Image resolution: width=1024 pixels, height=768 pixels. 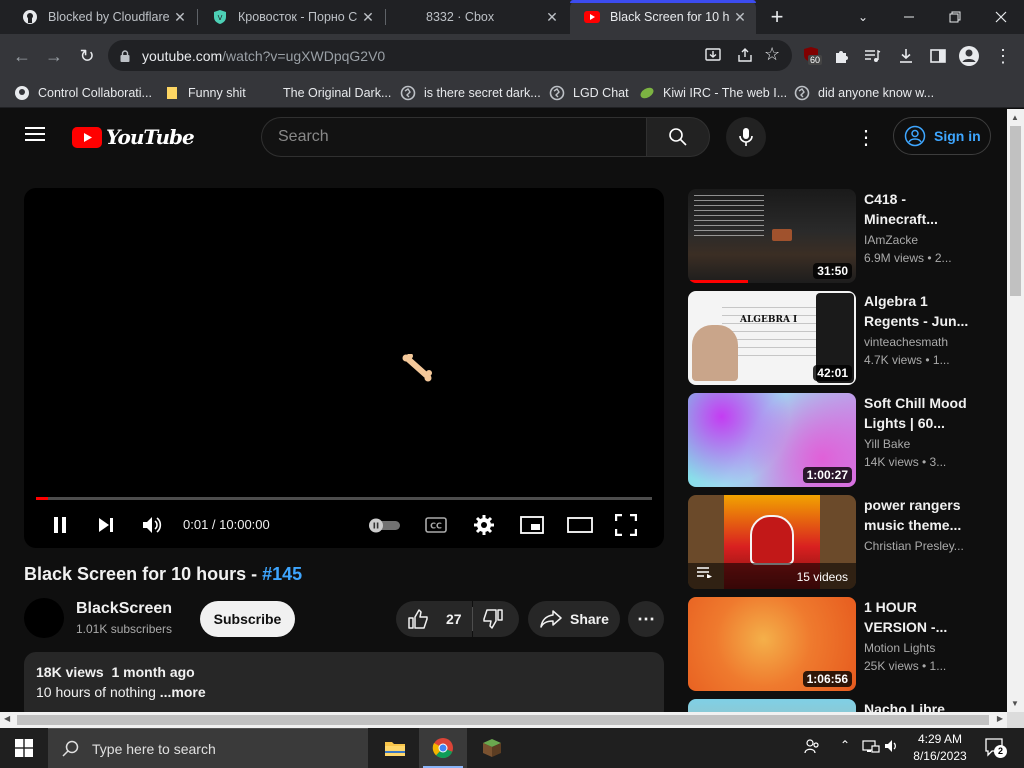 What do you see at coordinates (282, 574) in the screenshot?
I see `hashtag-link: #145` at bounding box center [282, 574].